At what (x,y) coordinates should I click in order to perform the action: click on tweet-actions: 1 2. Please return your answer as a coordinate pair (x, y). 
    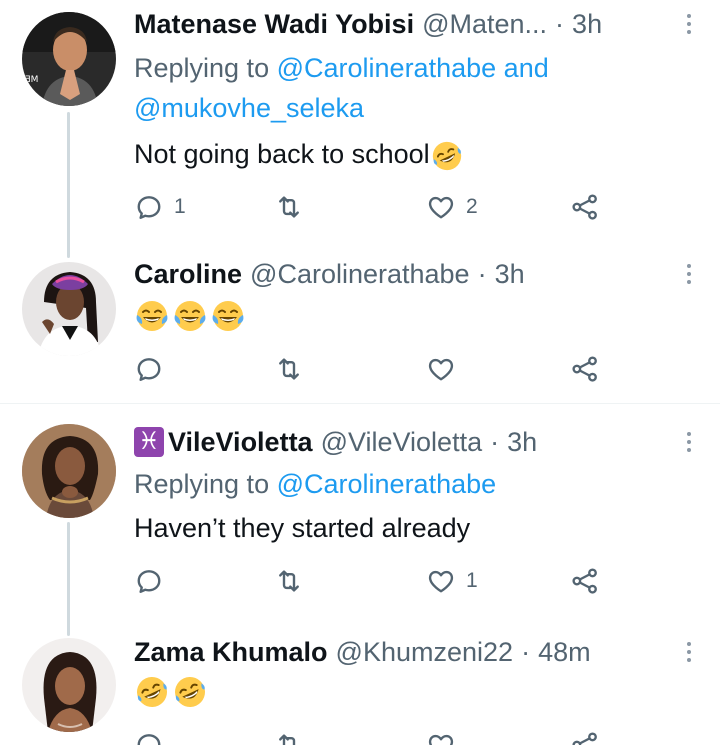
    Looking at the image, I should click on (374, 207).